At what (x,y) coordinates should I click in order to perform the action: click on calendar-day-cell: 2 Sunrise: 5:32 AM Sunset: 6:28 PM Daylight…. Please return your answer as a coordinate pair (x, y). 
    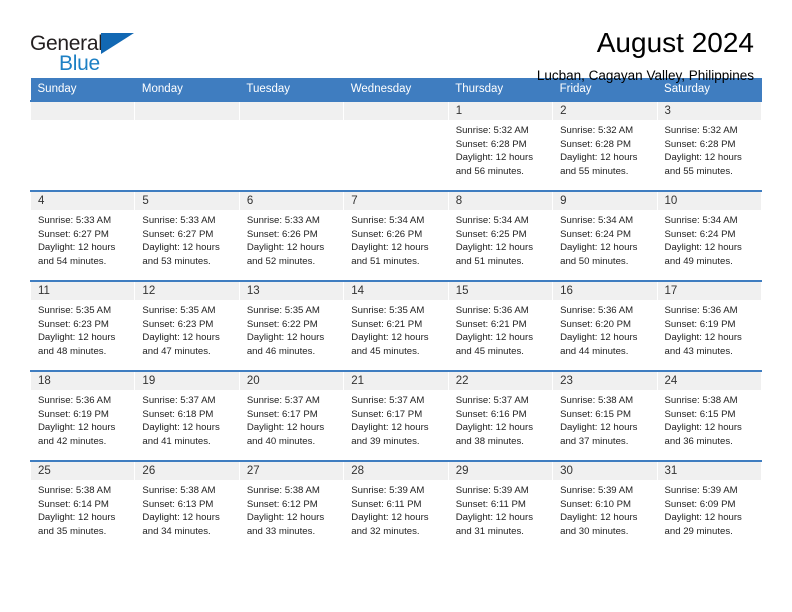
    Looking at the image, I should click on (605, 145).